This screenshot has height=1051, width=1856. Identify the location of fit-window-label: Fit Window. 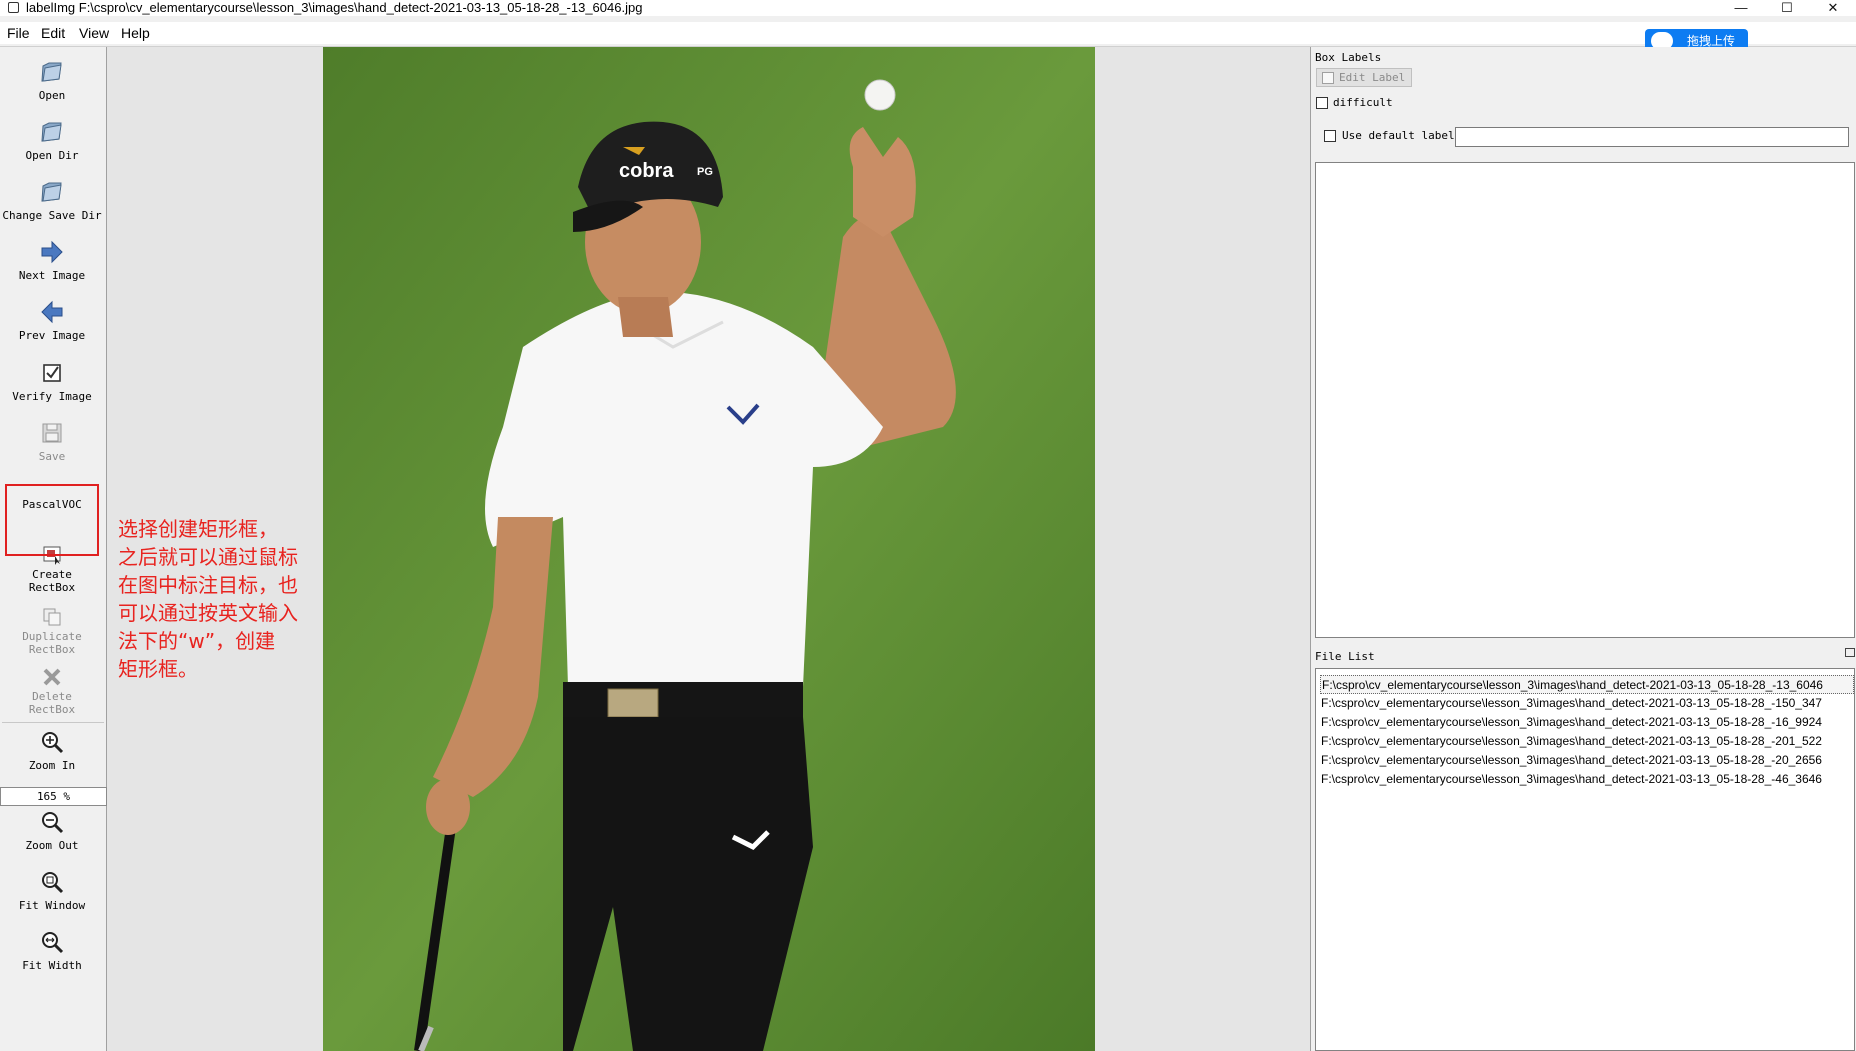
(52, 905).